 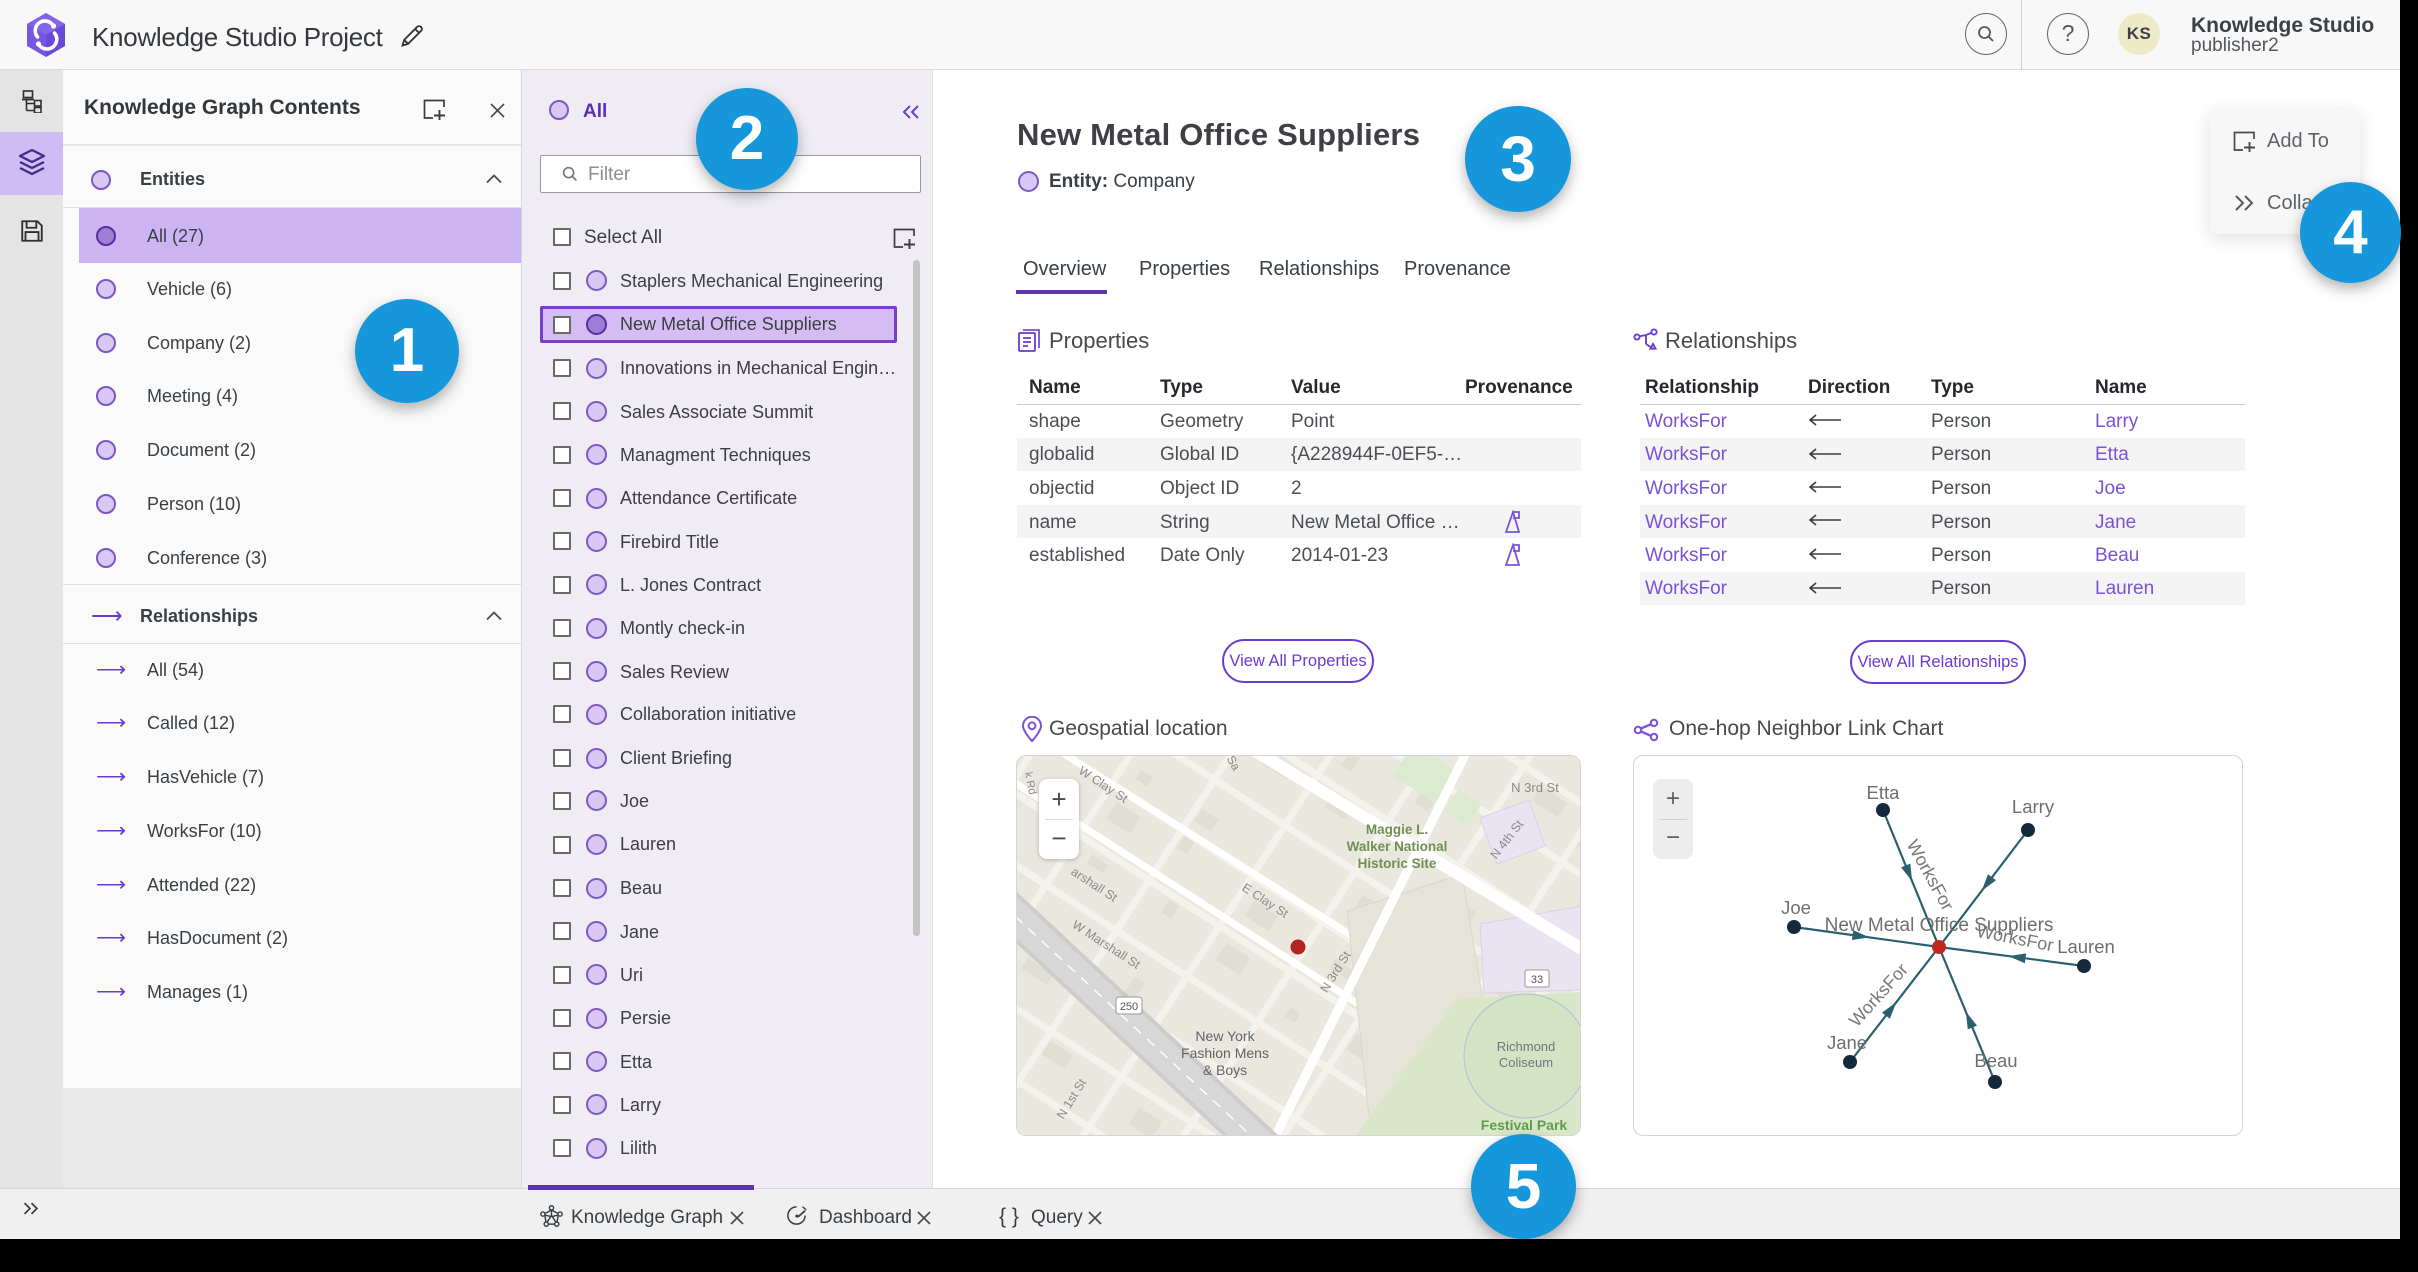 What do you see at coordinates (1524, 1125) in the screenshot?
I see `svg-text: Festival Park` at bounding box center [1524, 1125].